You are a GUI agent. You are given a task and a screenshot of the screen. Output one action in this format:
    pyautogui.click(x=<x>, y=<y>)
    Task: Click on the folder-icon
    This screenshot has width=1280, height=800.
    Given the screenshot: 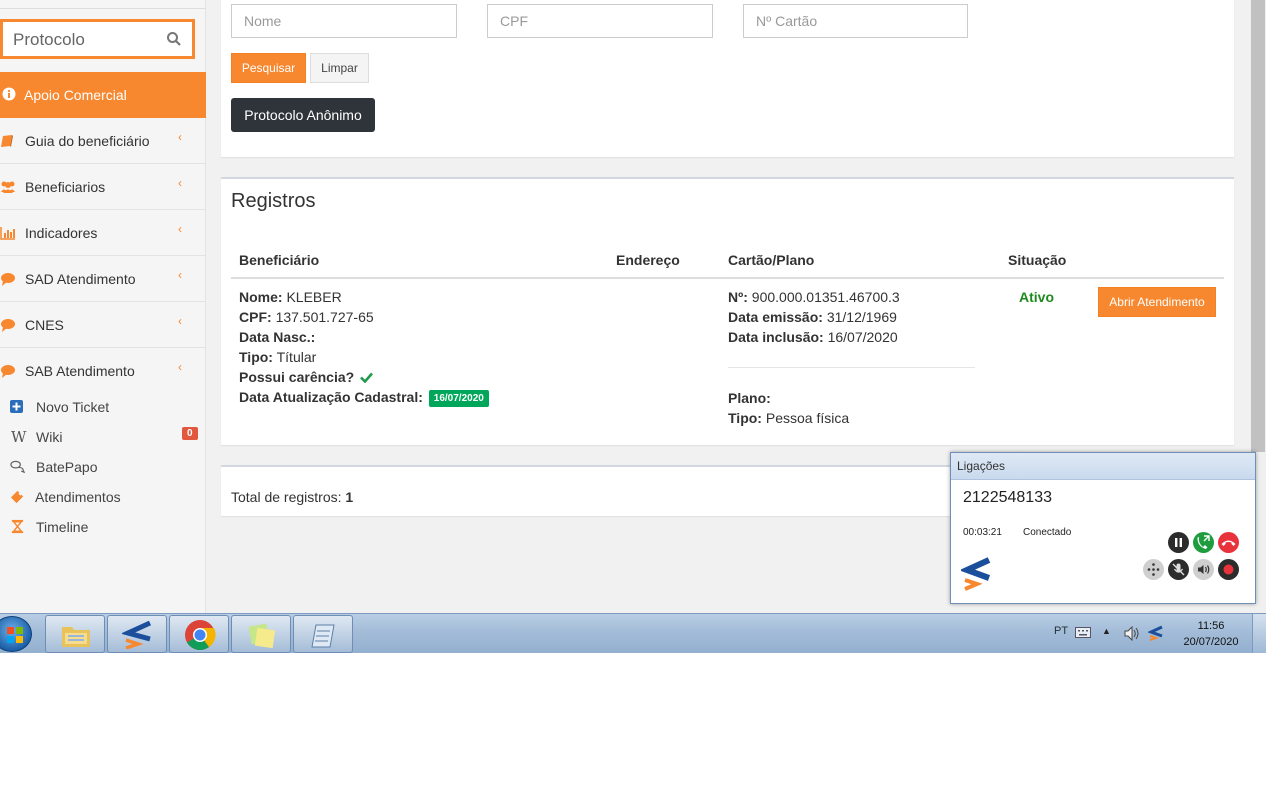 What is the action you would take?
    pyautogui.click(x=76, y=637)
    